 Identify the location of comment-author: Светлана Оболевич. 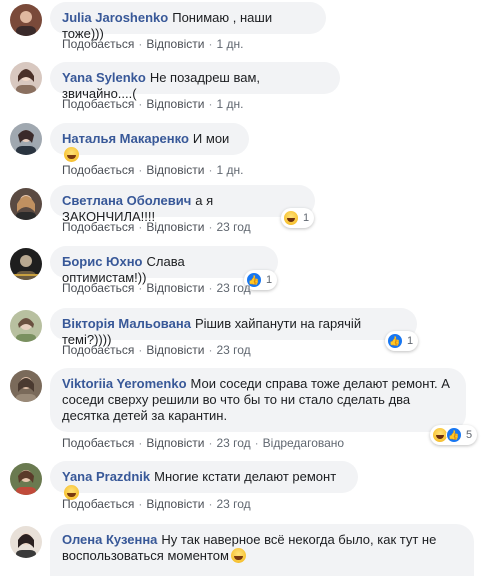
(126, 200).